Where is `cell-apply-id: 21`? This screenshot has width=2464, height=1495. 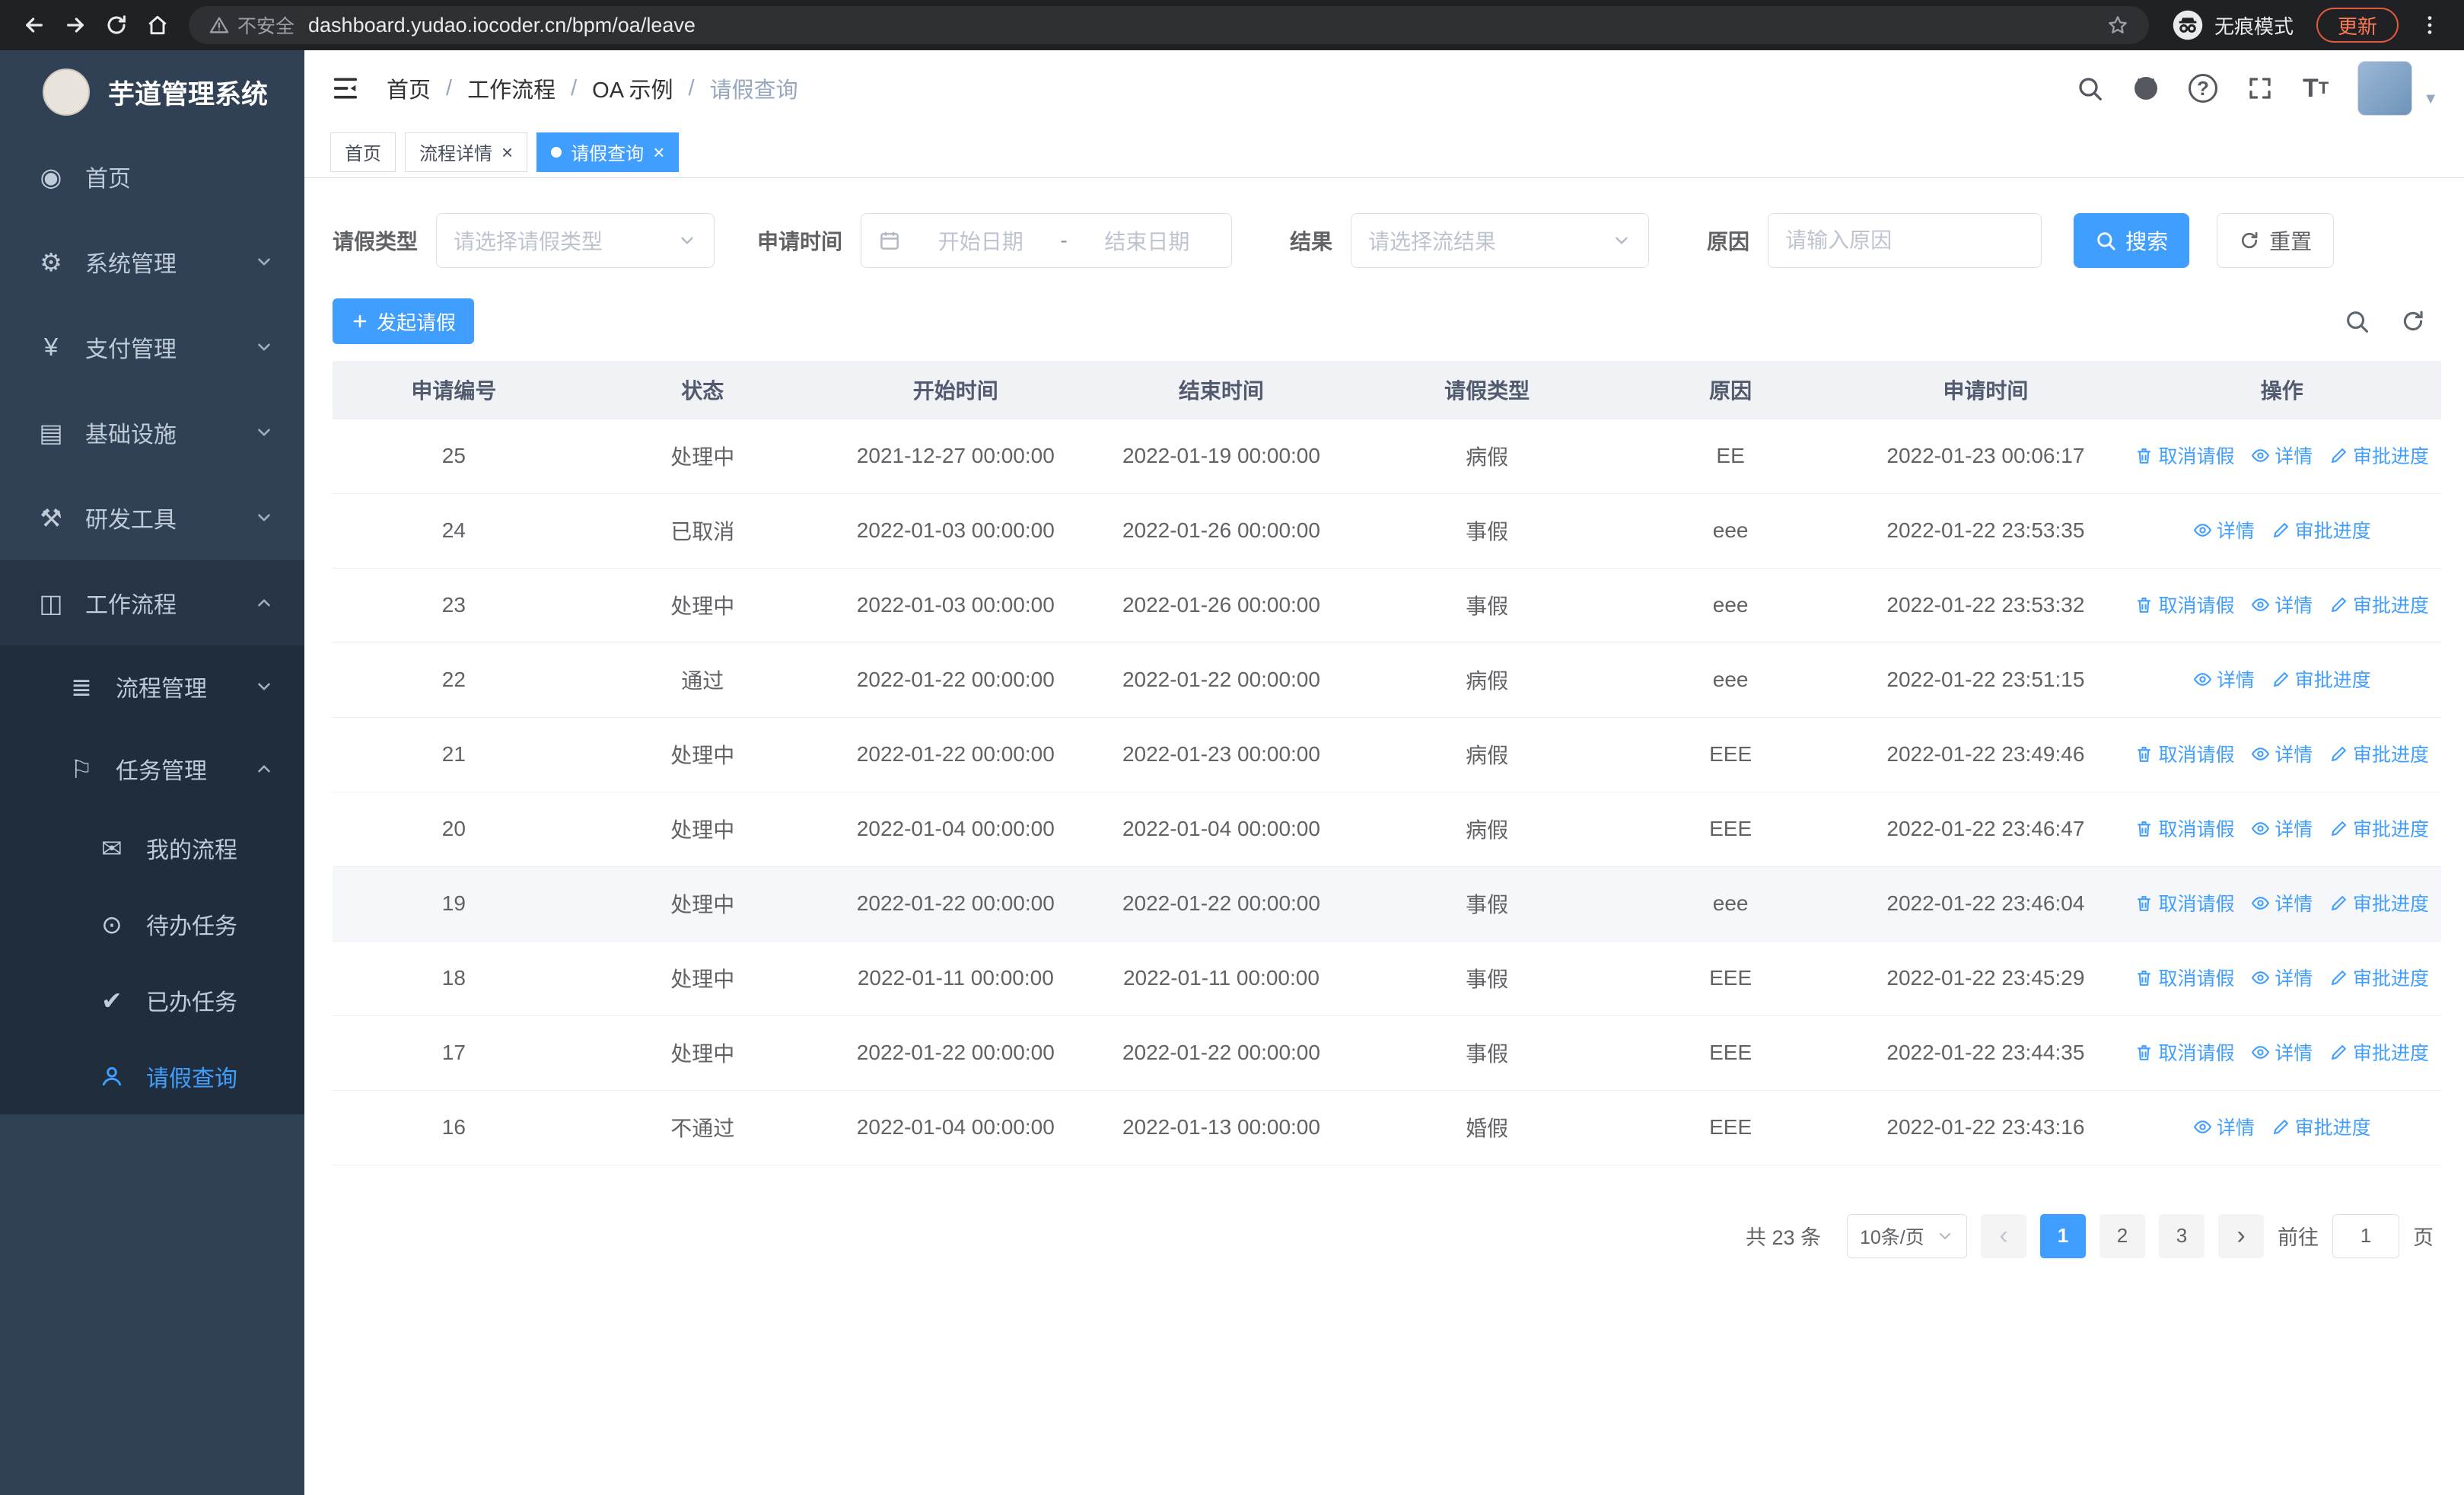 cell-apply-id: 21 is located at coordinates (454, 754).